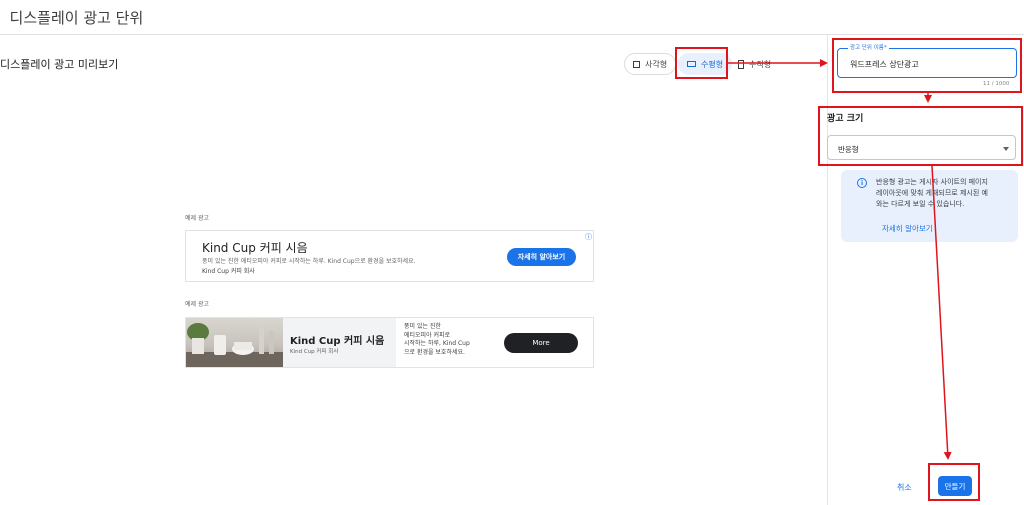 The width and height of the screenshot is (1024, 505). Describe the element at coordinates (197, 304) in the screenshot. I see `ad-caption-2: 예제 광고` at that location.